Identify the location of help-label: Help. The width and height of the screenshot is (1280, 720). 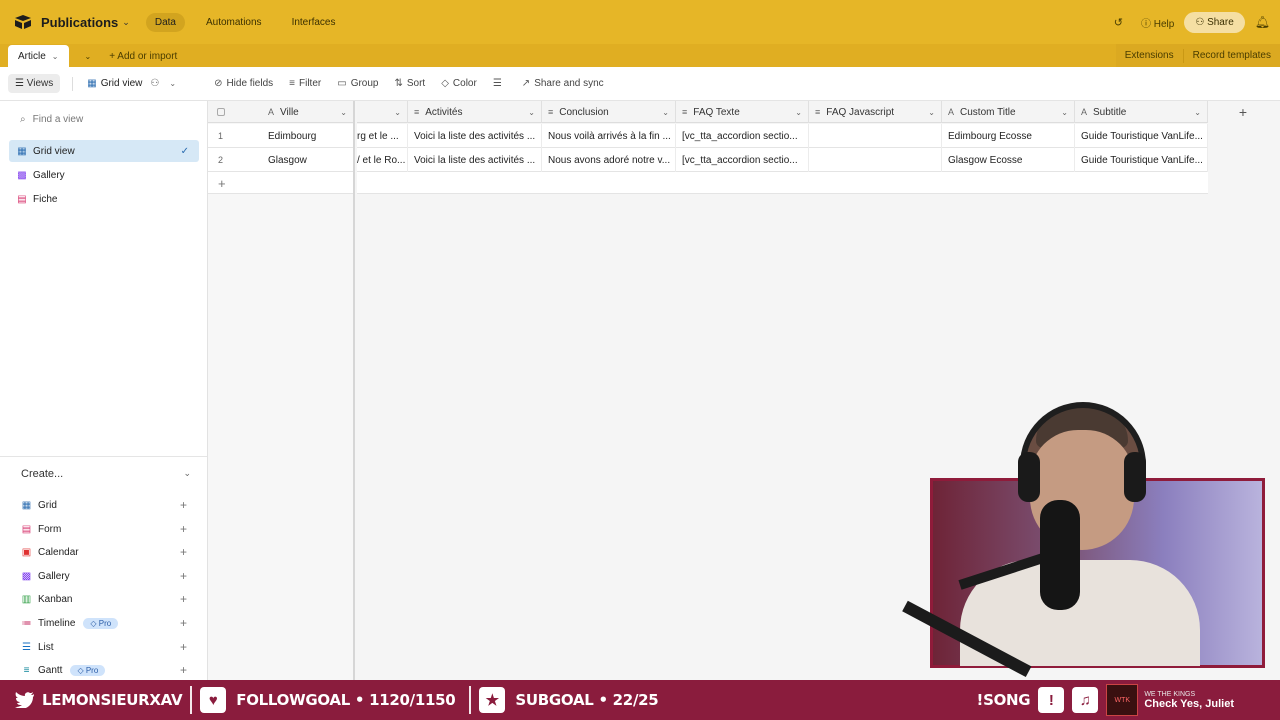
(1164, 24).